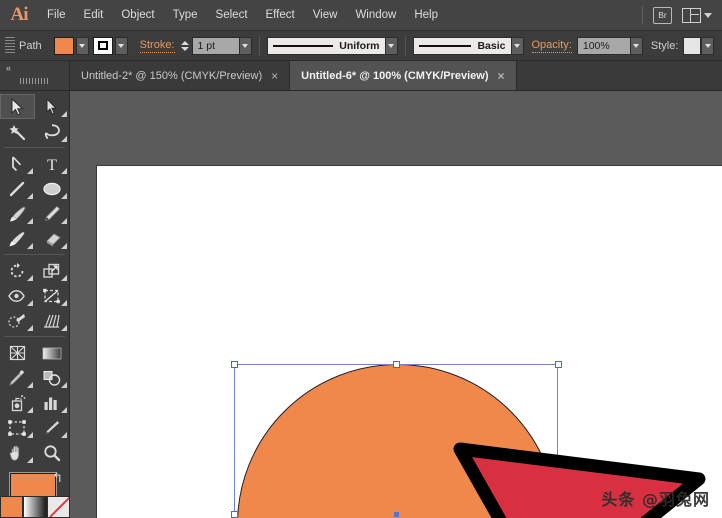 The height and width of the screenshot is (518, 722). What do you see at coordinates (56, 15) in the screenshot?
I see `menu-file: File` at bounding box center [56, 15].